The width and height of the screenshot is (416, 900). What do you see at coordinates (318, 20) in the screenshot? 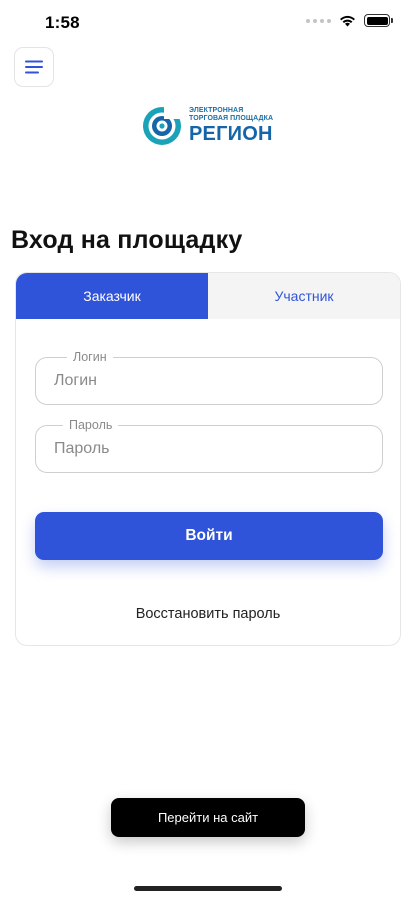
I see `cellular-signal-icon` at bounding box center [318, 20].